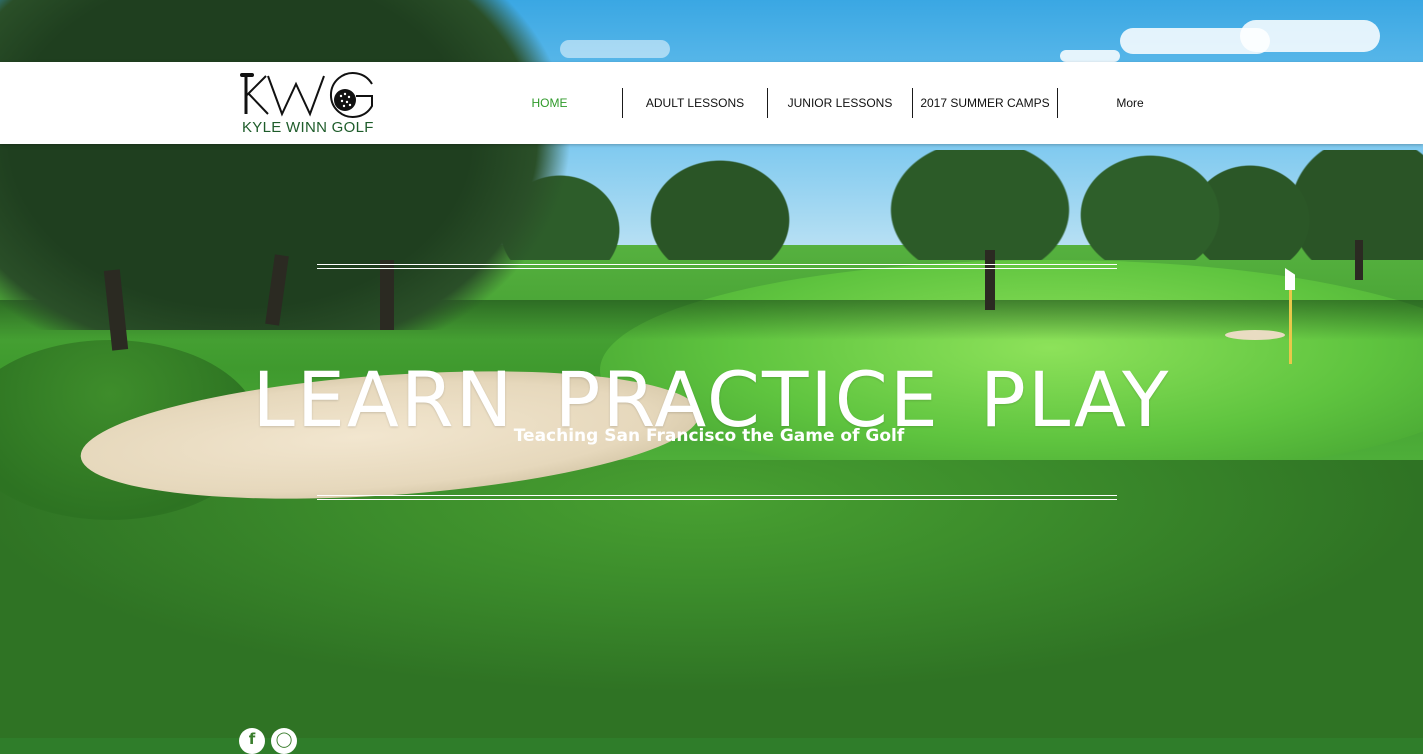 The image size is (1423, 754). What do you see at coordinates (1255, 335) in the screenshot?
I see `sand-bunker` at bounding box center [1255, 335].